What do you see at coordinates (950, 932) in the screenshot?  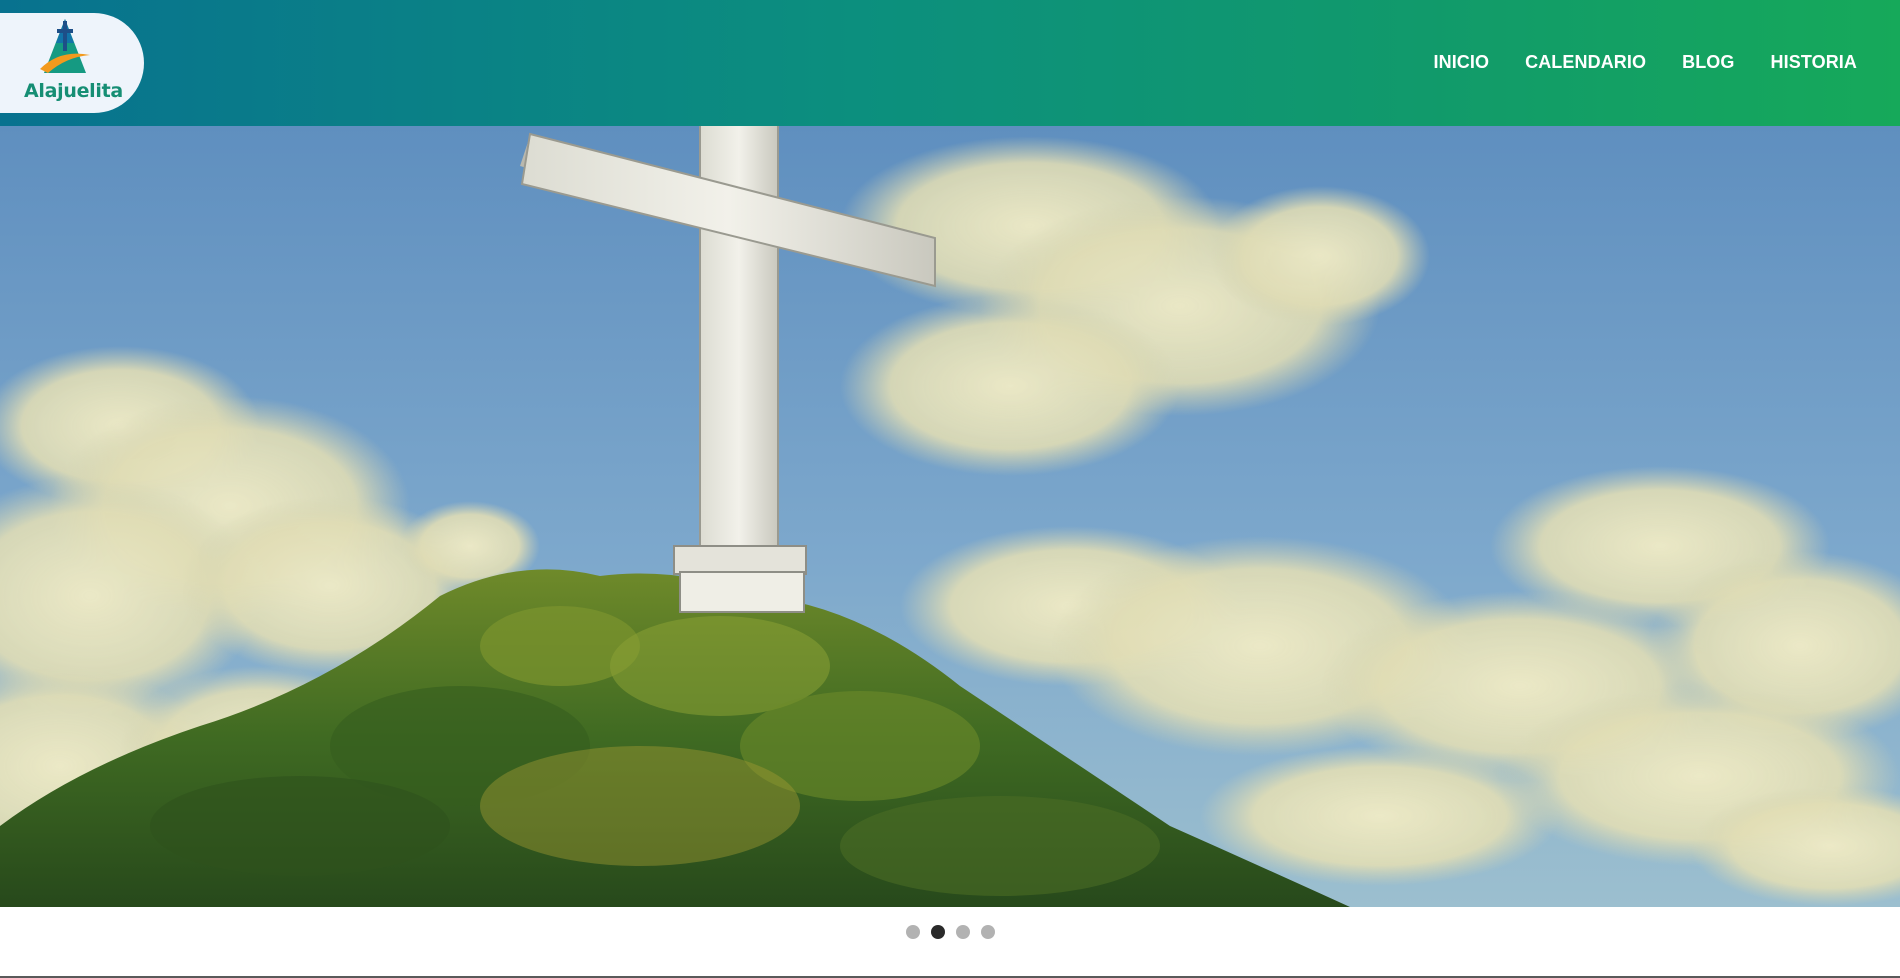 I see `carousel-indicators` at bounding box center [950, 932].